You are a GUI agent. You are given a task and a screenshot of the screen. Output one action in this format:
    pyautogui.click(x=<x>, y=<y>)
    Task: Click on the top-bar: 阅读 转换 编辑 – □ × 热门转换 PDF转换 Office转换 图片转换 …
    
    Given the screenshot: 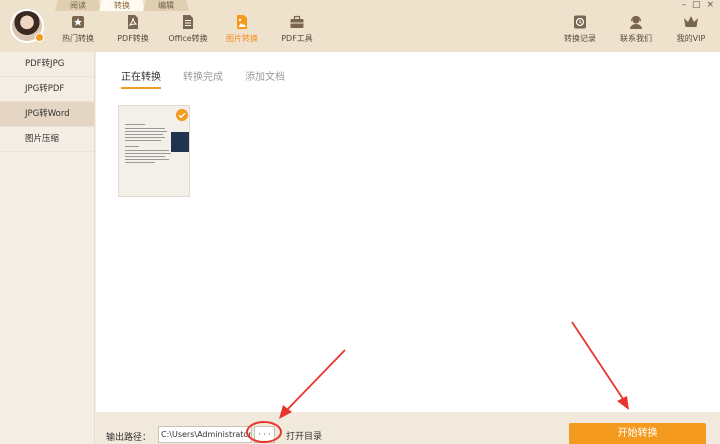 What is the action you would take?
    pyautogui.click(x=360, y=26)
    